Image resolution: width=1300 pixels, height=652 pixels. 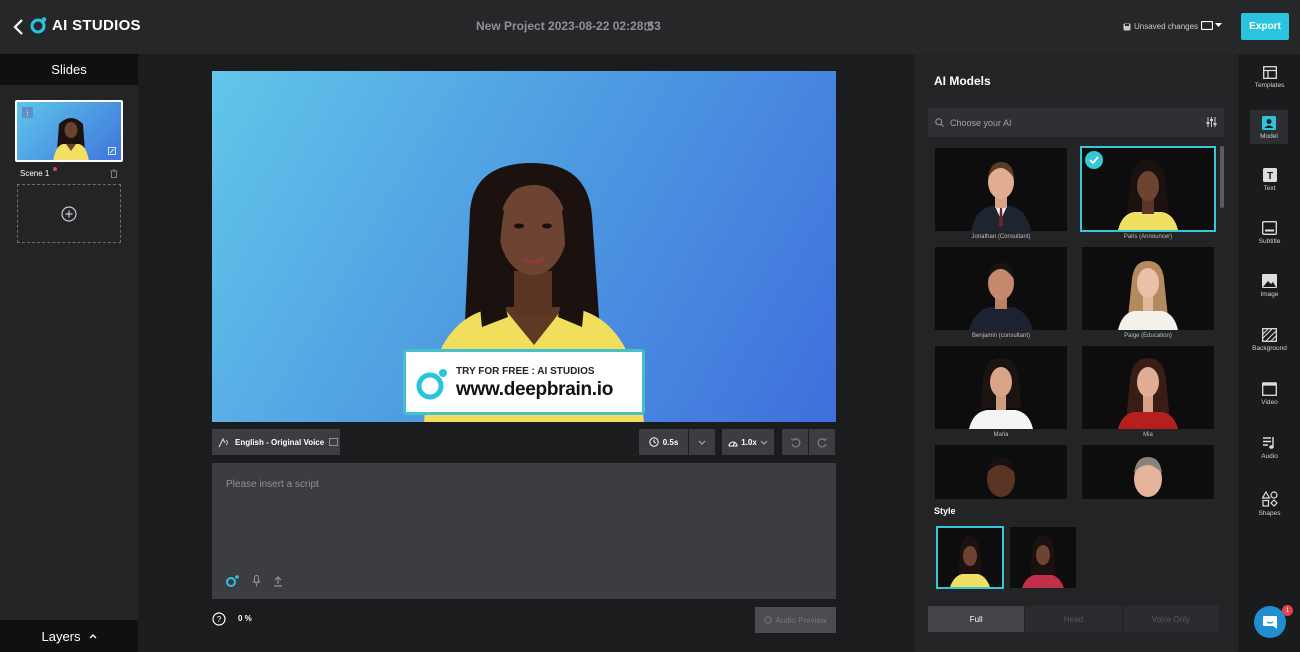 What do you see at coordinates (1001, 435) in the screenshot?
I see `model-name: Maria` at bounding box center [1001, 435].